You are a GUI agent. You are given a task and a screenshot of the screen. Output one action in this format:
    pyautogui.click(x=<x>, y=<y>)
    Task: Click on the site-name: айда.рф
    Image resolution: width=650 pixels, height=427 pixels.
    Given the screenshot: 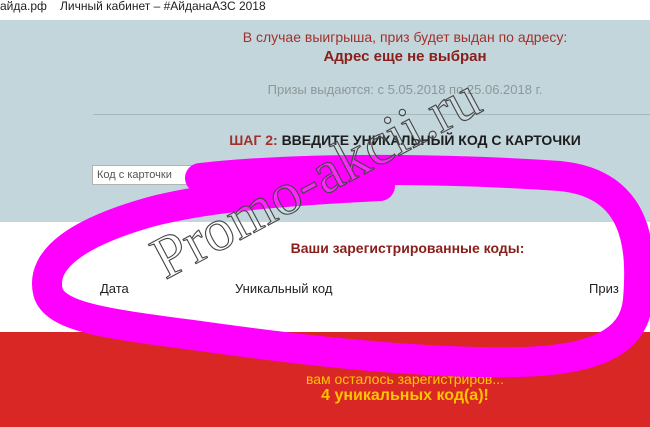 What is the action you would take?
    pyautogui.click(x=23, y=6)
    